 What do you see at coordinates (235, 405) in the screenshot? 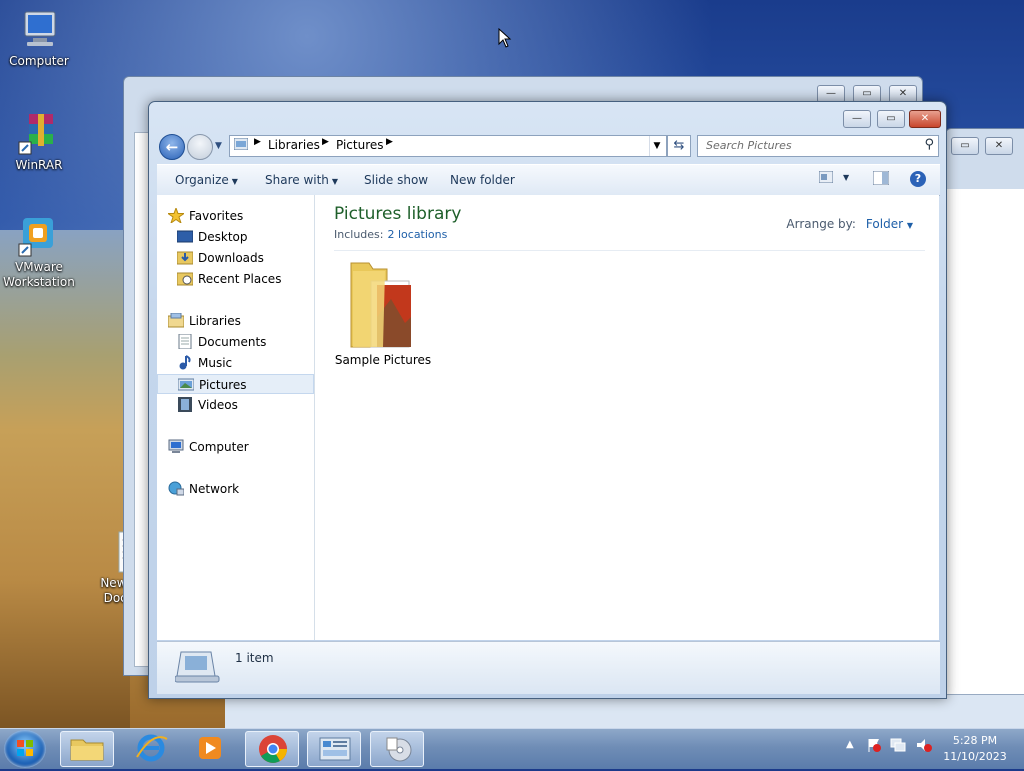
I see `nav-videos: Videos` at bounding box center [235, 405].